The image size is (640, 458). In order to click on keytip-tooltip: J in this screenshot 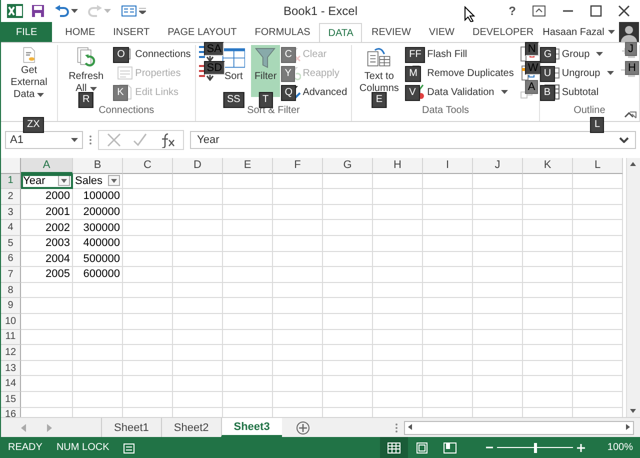, I will do `click(630, 49)`.